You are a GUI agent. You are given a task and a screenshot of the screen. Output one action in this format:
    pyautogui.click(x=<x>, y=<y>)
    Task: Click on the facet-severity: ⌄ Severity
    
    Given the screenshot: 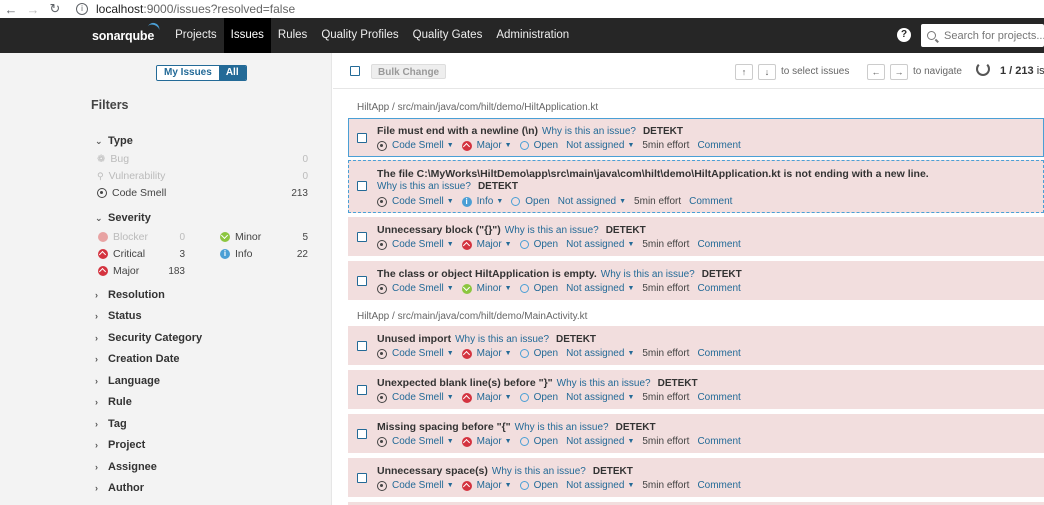 What is the action you would take?
    pyautogui.click(x=123, y=218)
    